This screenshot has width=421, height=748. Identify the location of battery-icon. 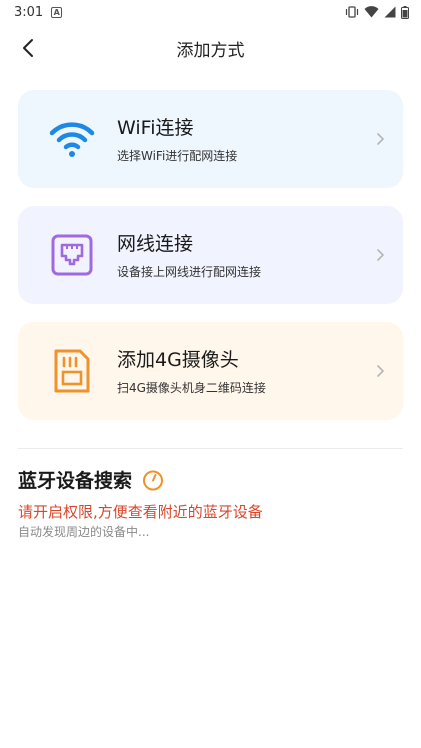
(405, 12).